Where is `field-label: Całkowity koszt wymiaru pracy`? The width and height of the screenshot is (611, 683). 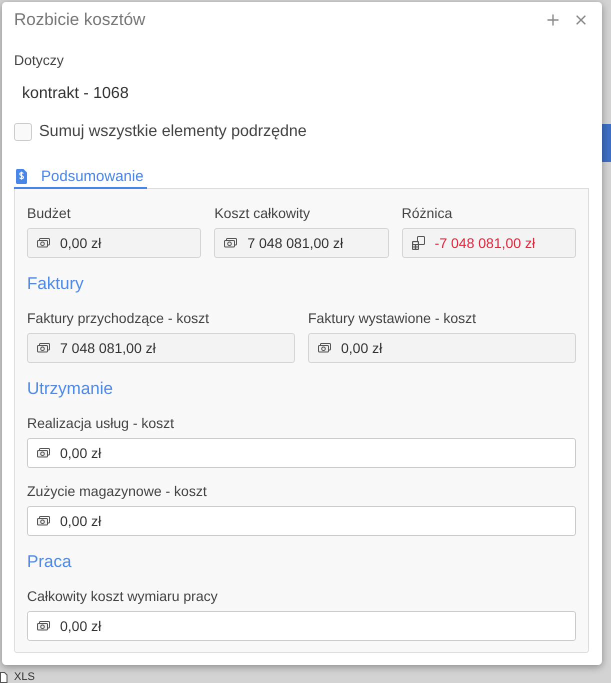
field-label: Całkowity koszt wymiaru pracy is located at coordinates (123, 596).